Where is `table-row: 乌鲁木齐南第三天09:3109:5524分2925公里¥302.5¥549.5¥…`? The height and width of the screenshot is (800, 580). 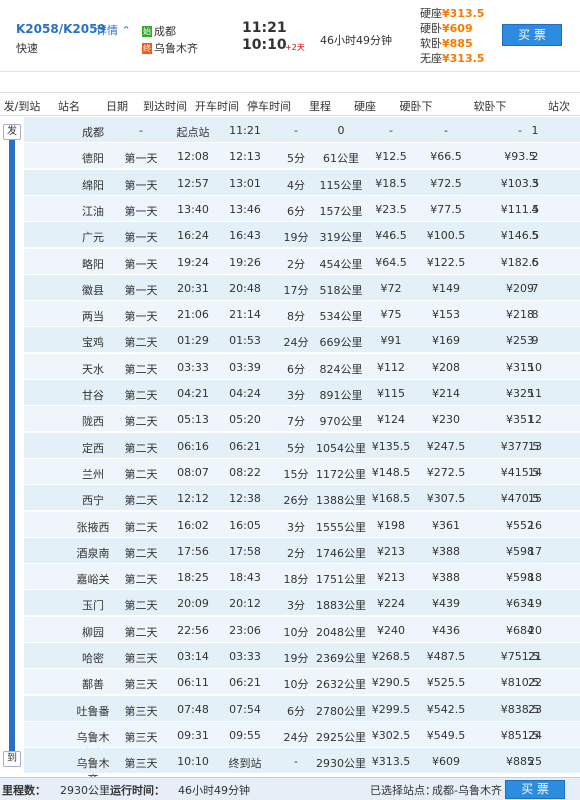 table-row: 乌鲁木齐南第三天09:3109:5524分2925公里¥302.5¥549.5¥… is located at coordinates (302, 740).